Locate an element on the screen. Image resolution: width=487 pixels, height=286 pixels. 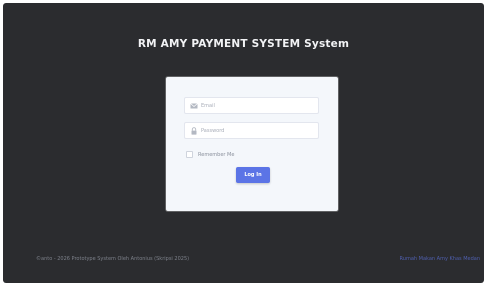
remember-me: Remember Me is located at coordinates (210, 154).